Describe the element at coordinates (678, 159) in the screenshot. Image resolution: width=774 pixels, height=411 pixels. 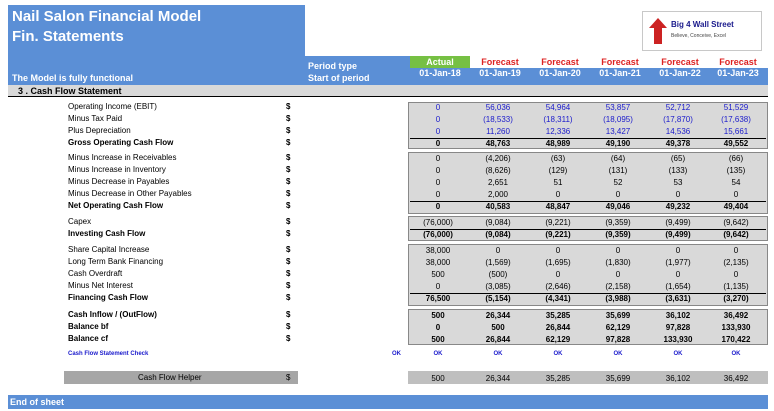
I see `value-cell: (65)` at that location.